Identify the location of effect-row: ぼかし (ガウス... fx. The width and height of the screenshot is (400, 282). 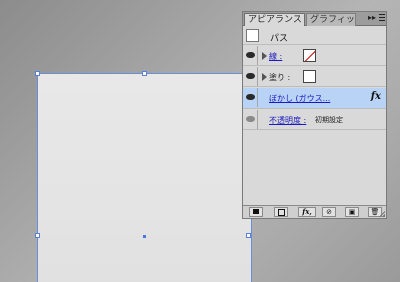
(314, 98).